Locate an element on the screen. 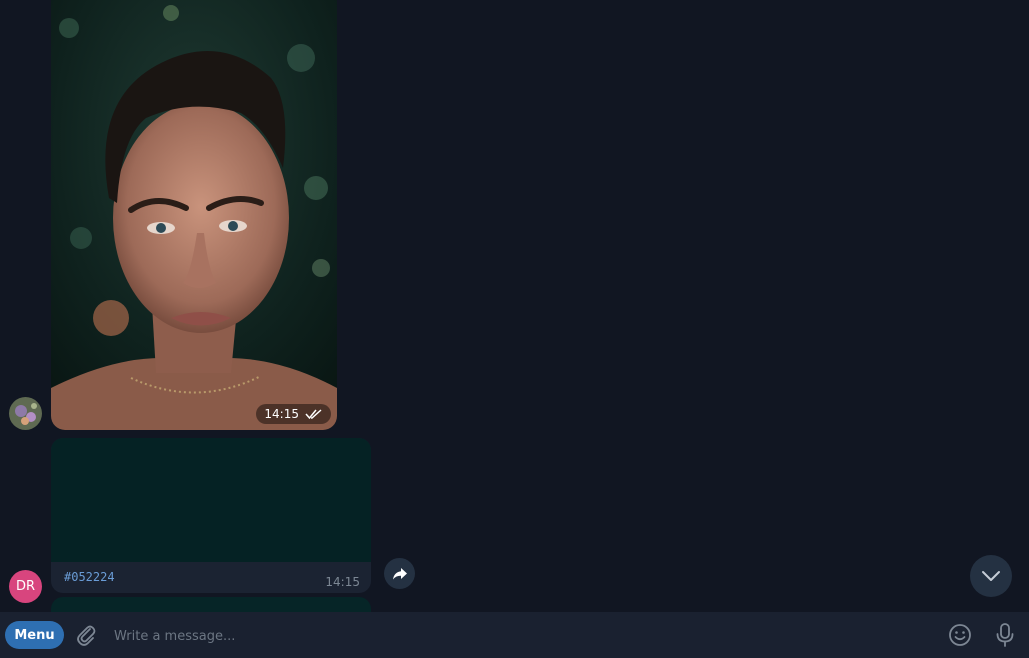 Image resolution: width=1029 pixels, height=658 pixels. share-button is located at coordinates (399, 573).